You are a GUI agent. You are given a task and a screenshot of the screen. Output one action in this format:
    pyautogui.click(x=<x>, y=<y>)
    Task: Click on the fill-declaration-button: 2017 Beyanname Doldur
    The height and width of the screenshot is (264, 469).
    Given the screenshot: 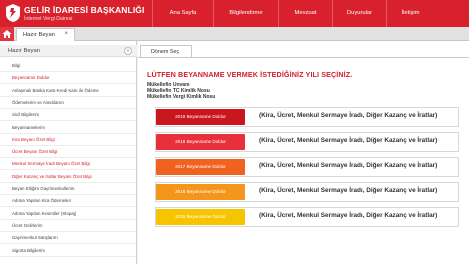 What is the action you would take?
    pyautogui.click(x=200, y=167)
    